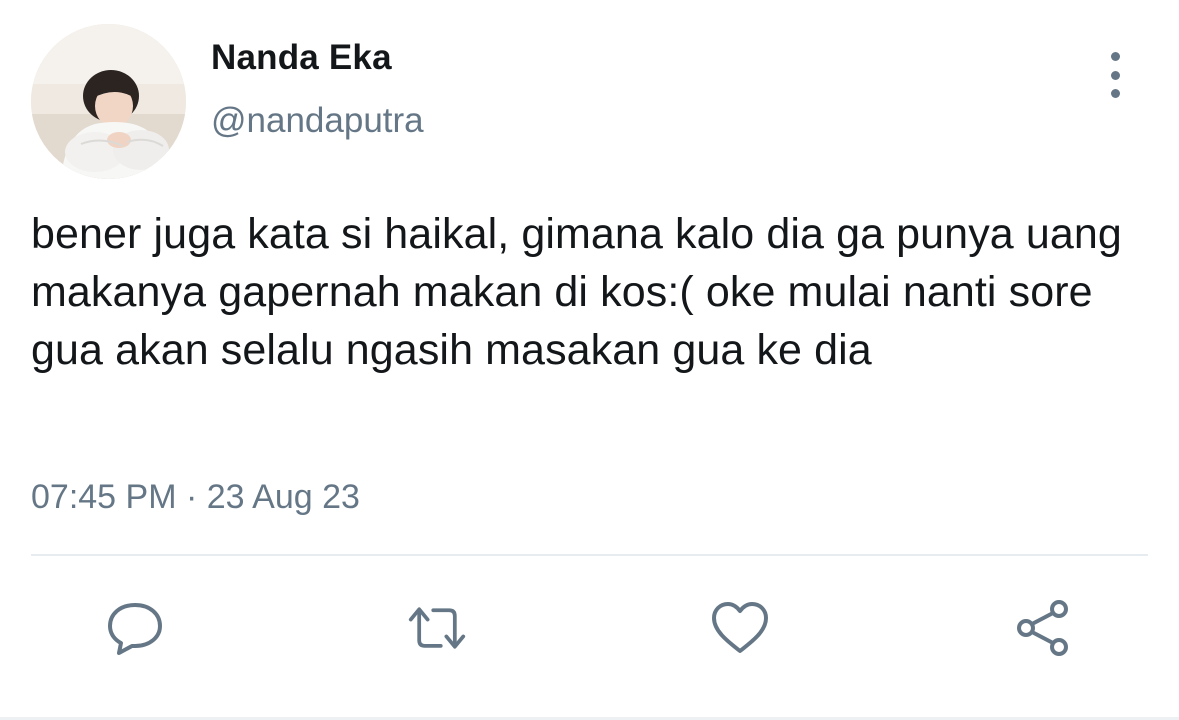  I want to click on speech-bubble-icon, so click(135, 629).